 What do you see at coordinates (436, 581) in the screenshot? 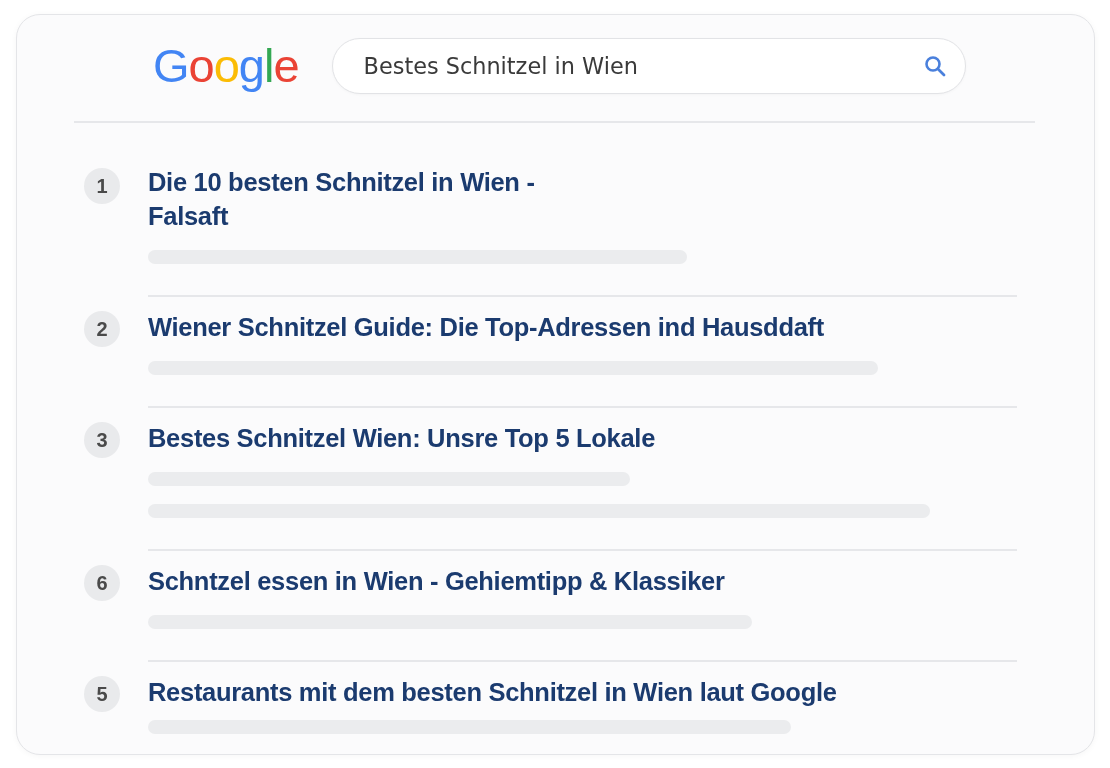
I see `result-title-link: Schntzel essen in Wien - Gehiemtipp & Klassiker` at bounding box center [436, 581].